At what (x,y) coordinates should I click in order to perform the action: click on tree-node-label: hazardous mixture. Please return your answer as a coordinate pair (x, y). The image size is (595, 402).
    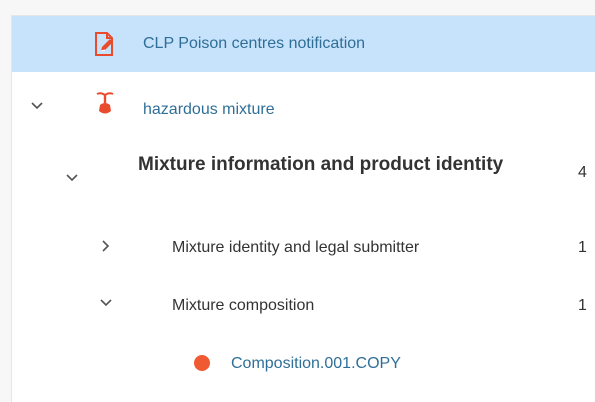
    Looking at the image, I should click on (209, 109).